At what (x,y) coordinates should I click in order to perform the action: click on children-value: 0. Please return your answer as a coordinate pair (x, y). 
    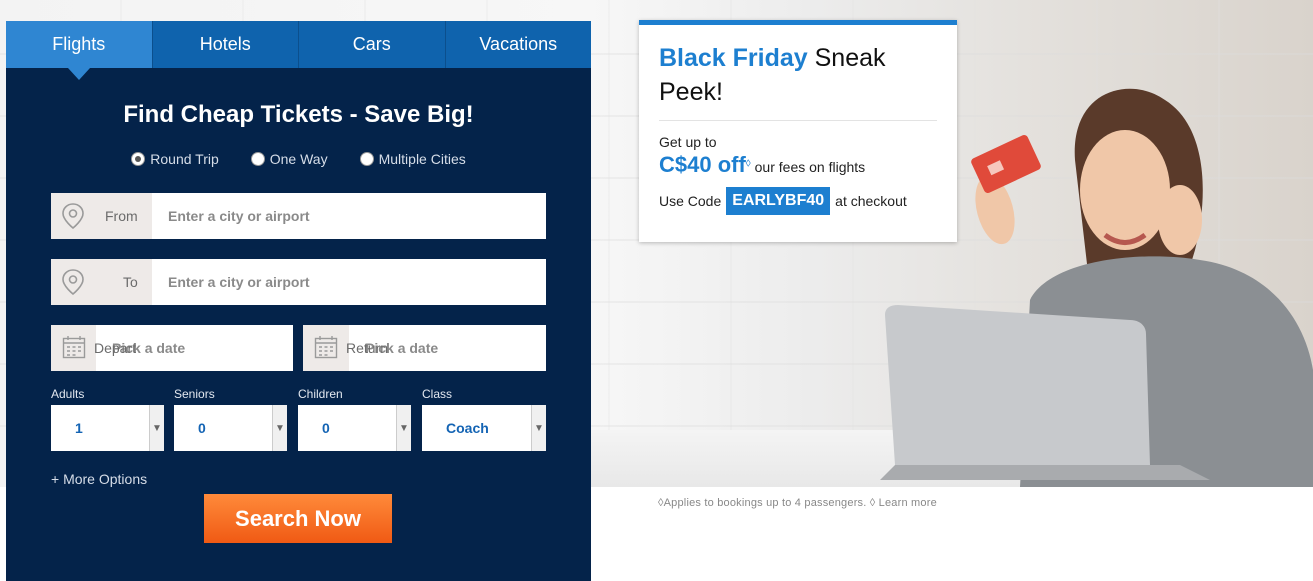
    Looking at the image, I should click on (326, 428).